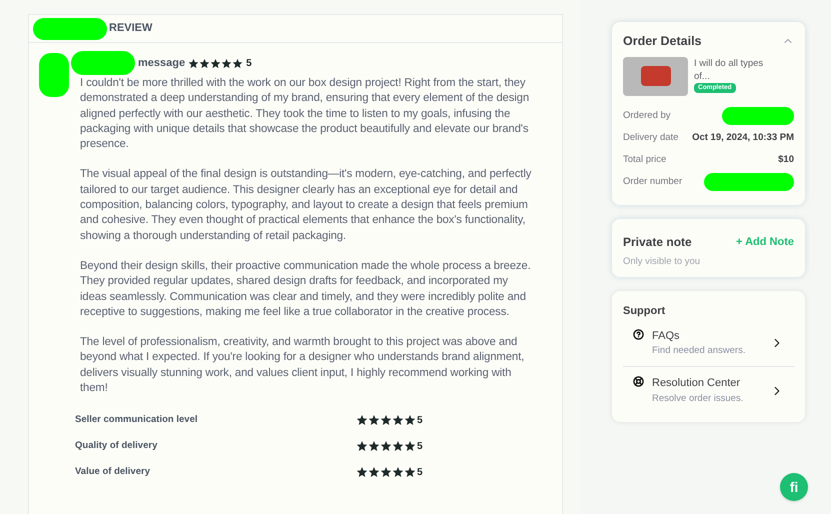 The height and width of the screenshot is (514, 831). Describe the element at coordinates (116, 446) in the screenshot. I see `rating-label: Quality of delivery` at that location.